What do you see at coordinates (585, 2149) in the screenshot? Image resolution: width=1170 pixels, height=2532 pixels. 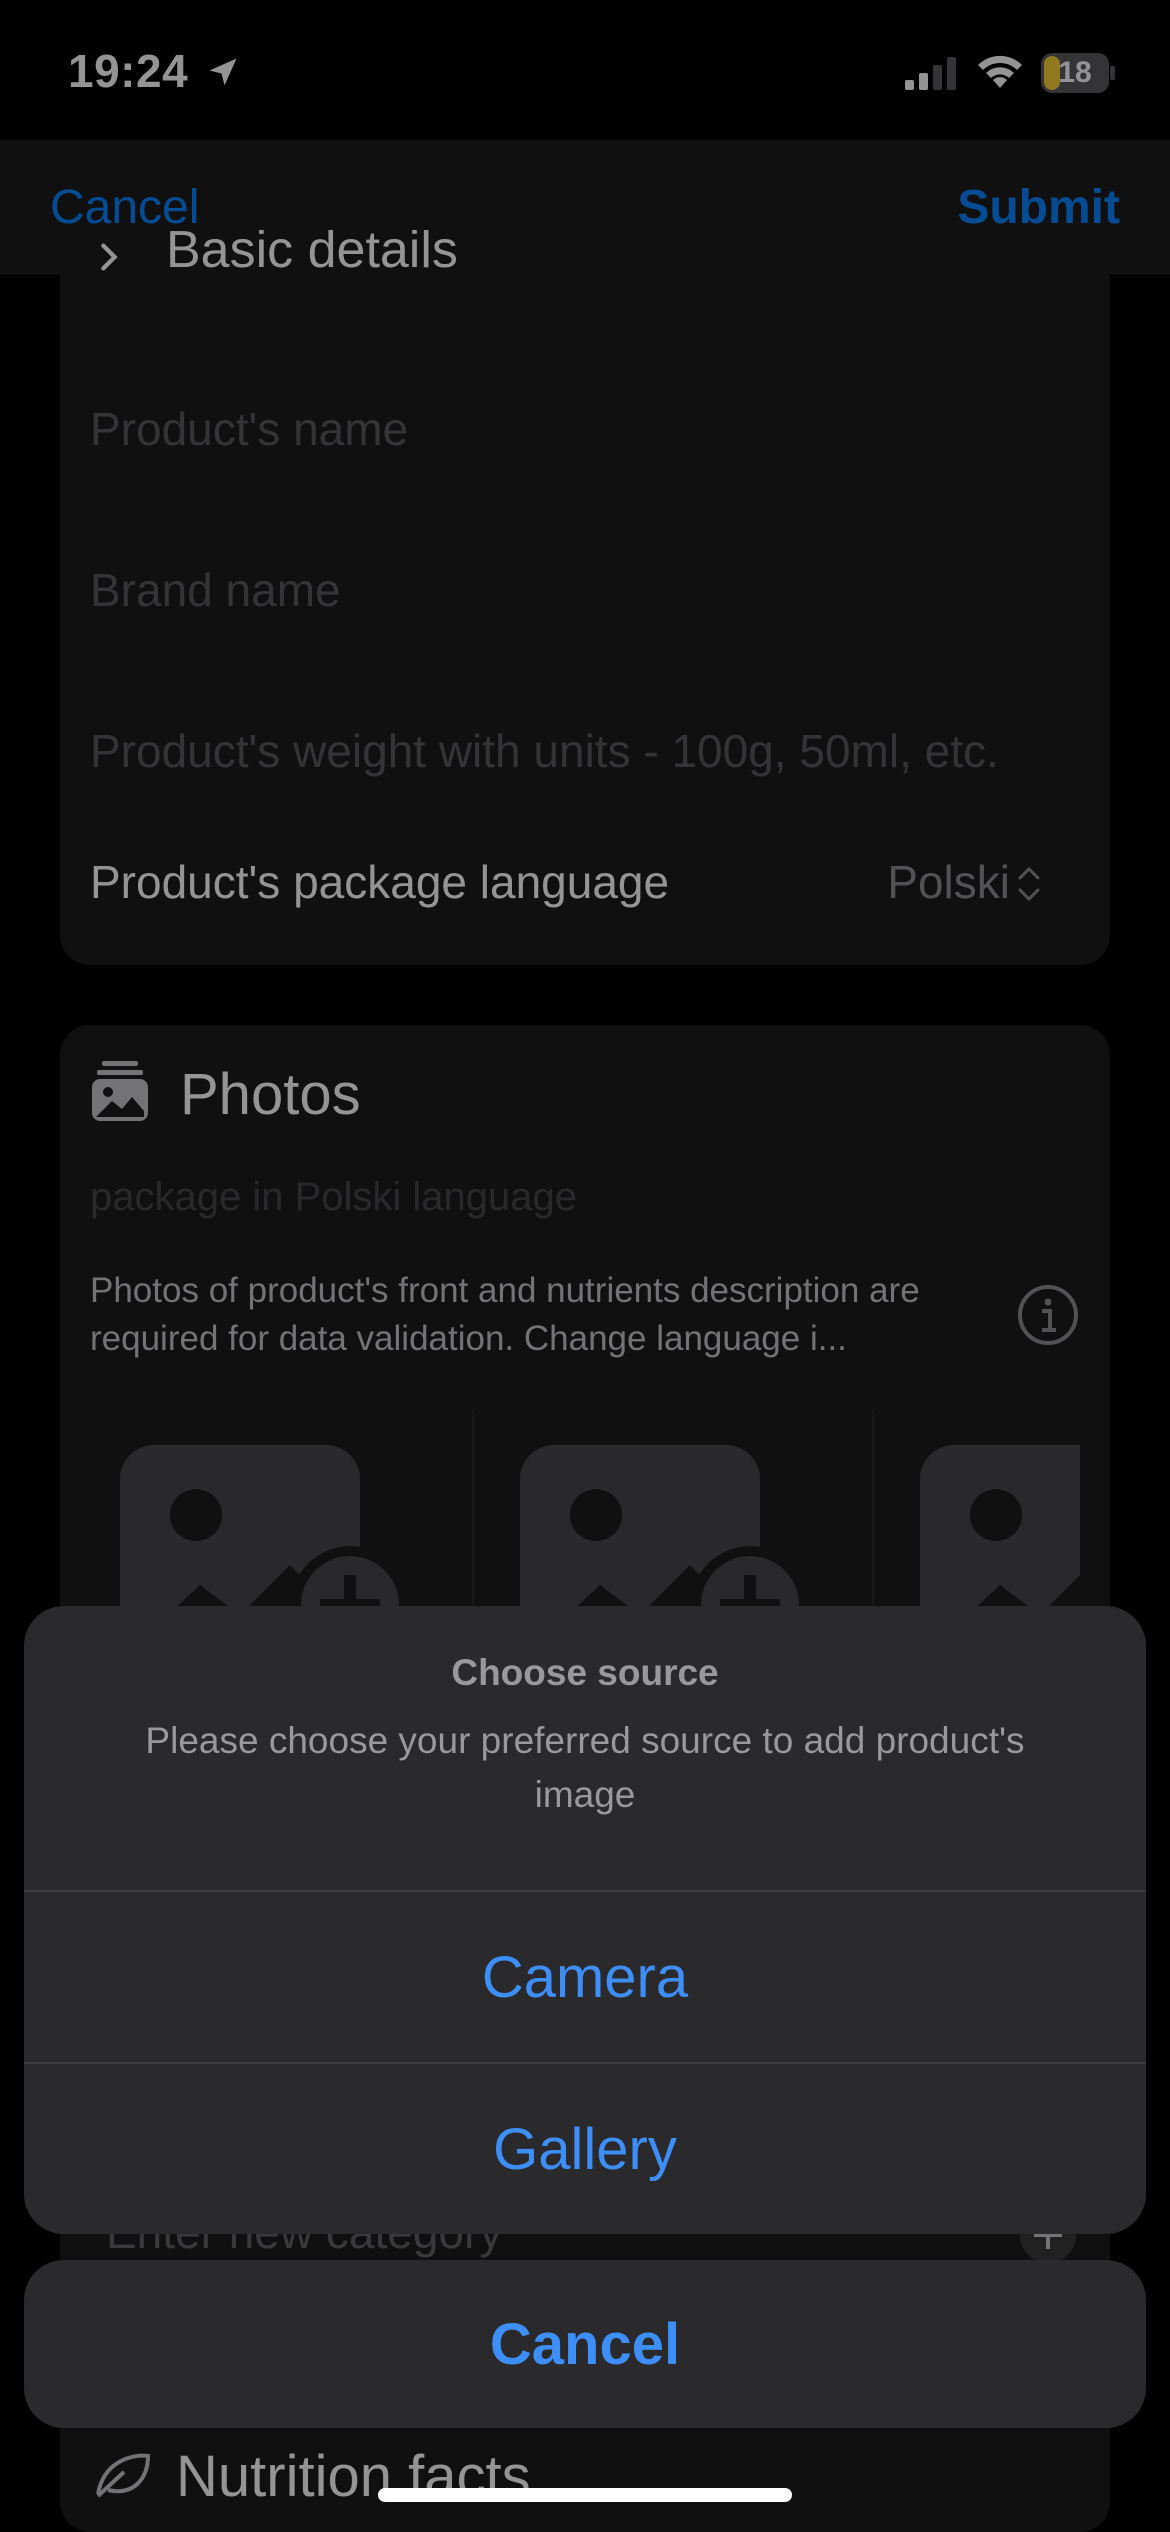 I see `gallery-button: Gallery` at bounding box center [585, 2149].